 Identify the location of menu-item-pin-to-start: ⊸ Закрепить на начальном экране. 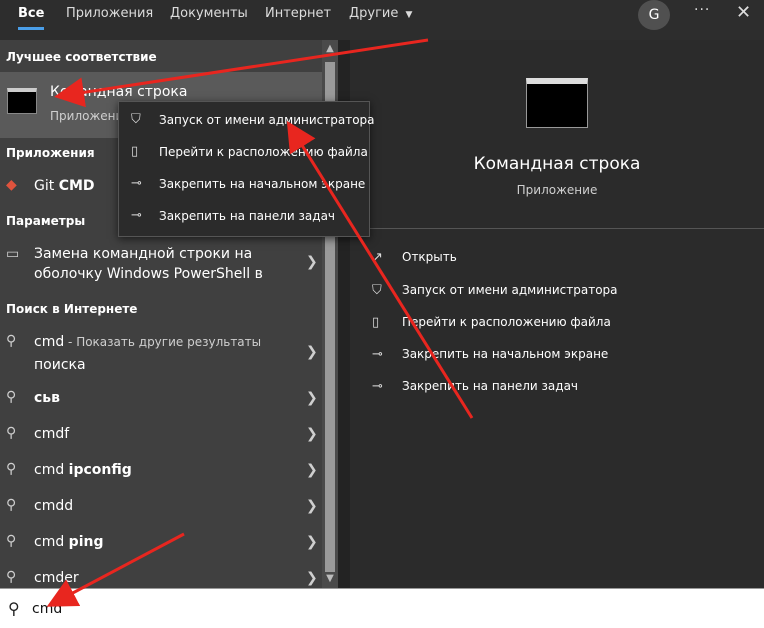
(244, 185).